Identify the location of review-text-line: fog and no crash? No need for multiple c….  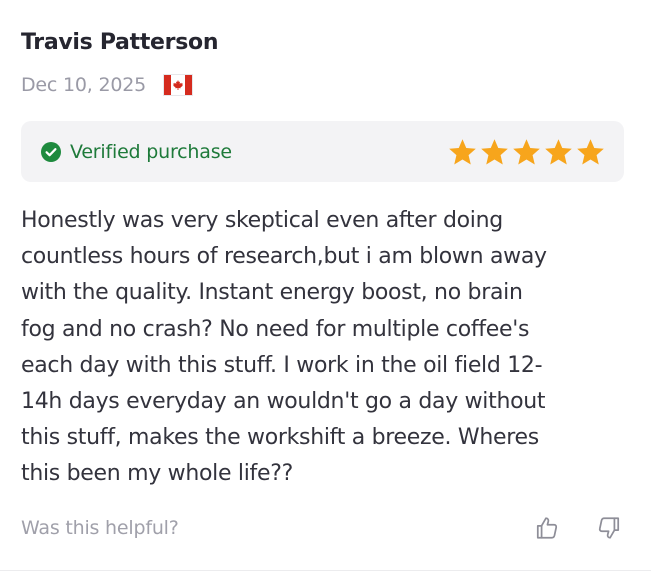
(275, 329).